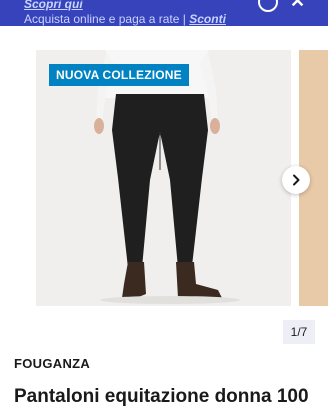 The height and width of the screenshot is (410, 328). Describe the element at coordinates (52, 363) in the screenshot. I see `brand-name: FOUGANZA` at that location.